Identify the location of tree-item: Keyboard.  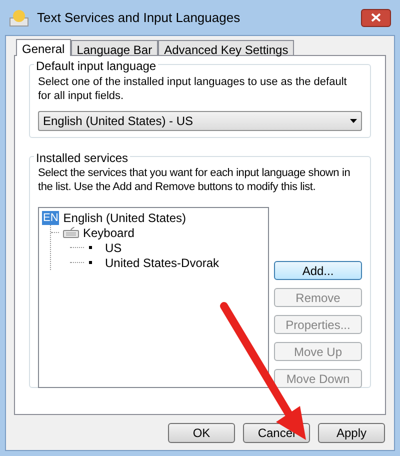
(108, 233).